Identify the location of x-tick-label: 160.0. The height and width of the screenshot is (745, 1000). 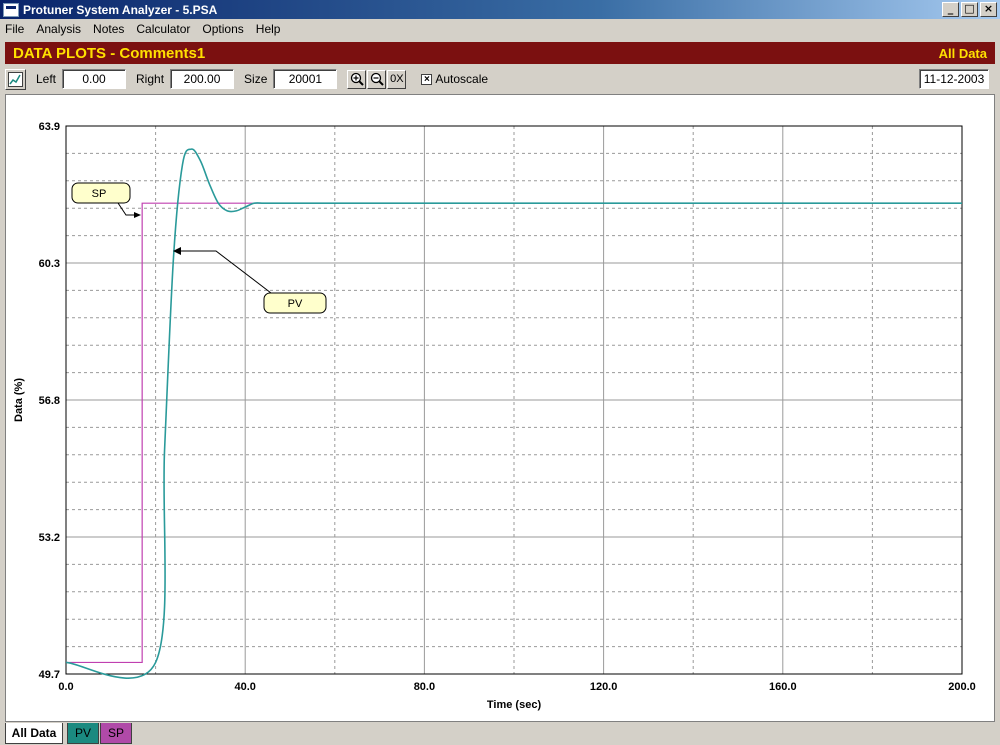
(783, 687).